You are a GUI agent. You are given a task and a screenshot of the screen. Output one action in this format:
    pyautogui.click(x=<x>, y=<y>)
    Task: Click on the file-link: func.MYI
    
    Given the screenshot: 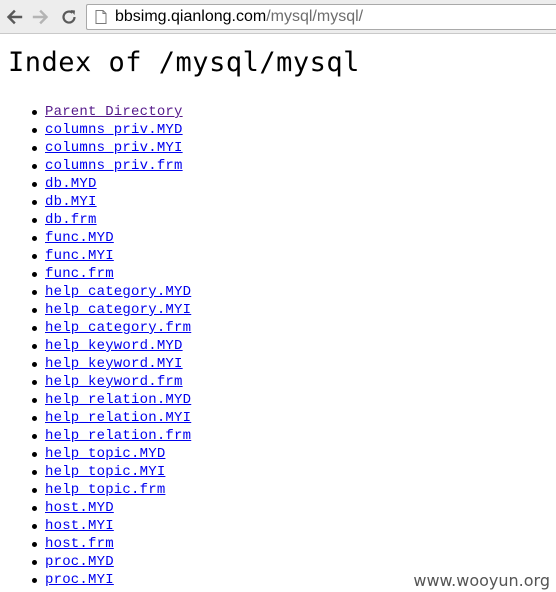 What is the action you would take?
    pyautogui.click(x=79, y=256)
    